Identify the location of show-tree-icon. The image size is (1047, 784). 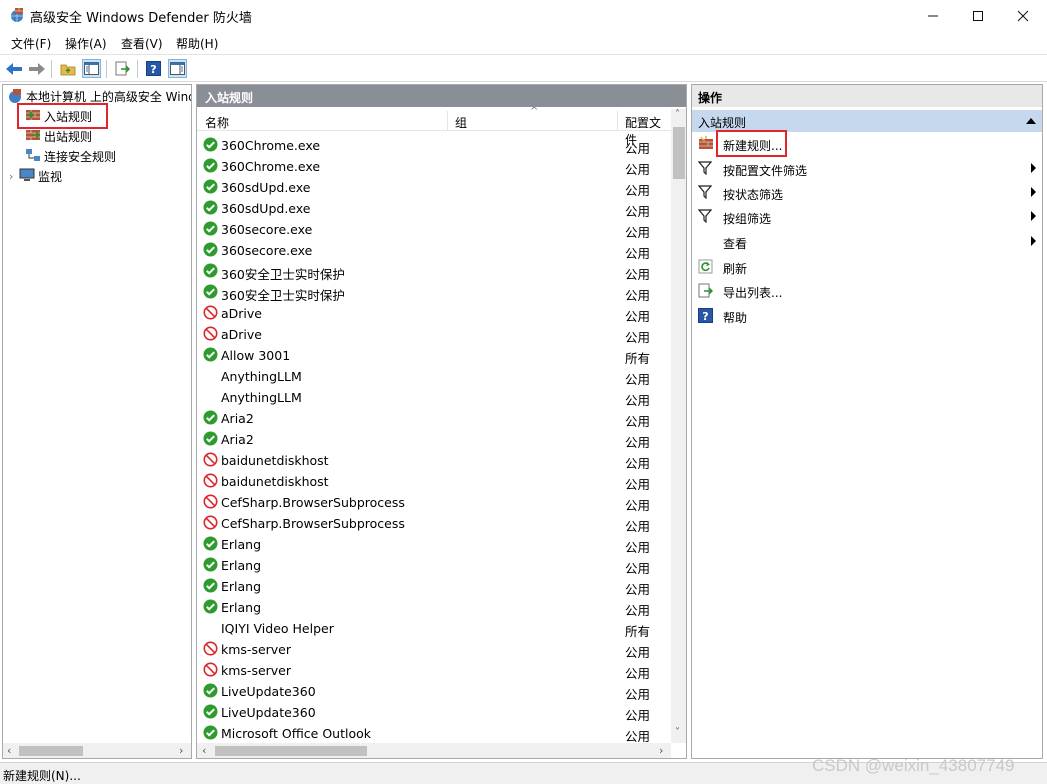
(91, 68).